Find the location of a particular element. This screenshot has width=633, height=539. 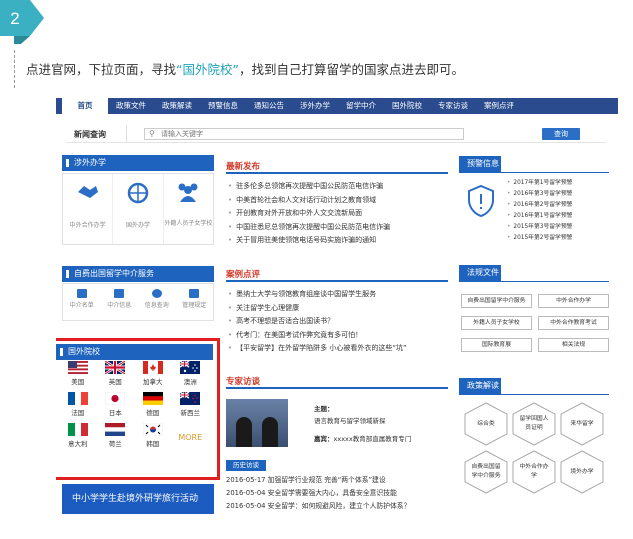

latest-item: 中国驻悉尼总领馆再次提醒中国公民防范电信诈骗 is located at coordinates (309, 228).